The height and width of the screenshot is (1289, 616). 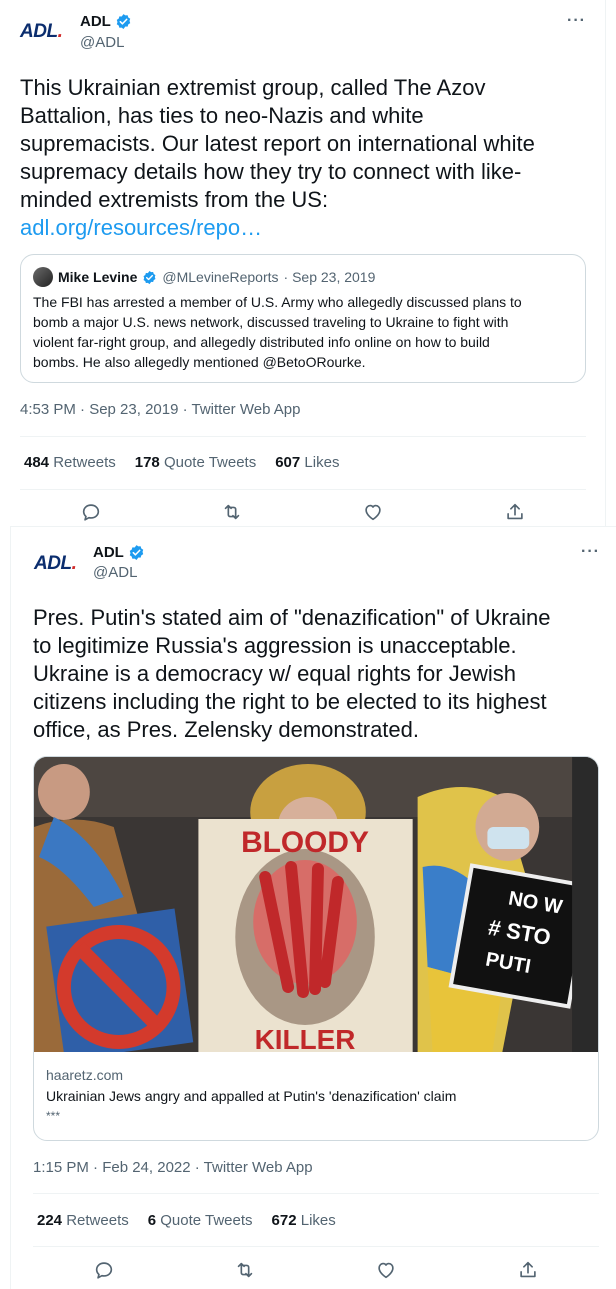 I want to click on tweet-timestamp: 4:53 PM · Sep 23, 2019 · Twitter Web App, so click(x=160, y=409).